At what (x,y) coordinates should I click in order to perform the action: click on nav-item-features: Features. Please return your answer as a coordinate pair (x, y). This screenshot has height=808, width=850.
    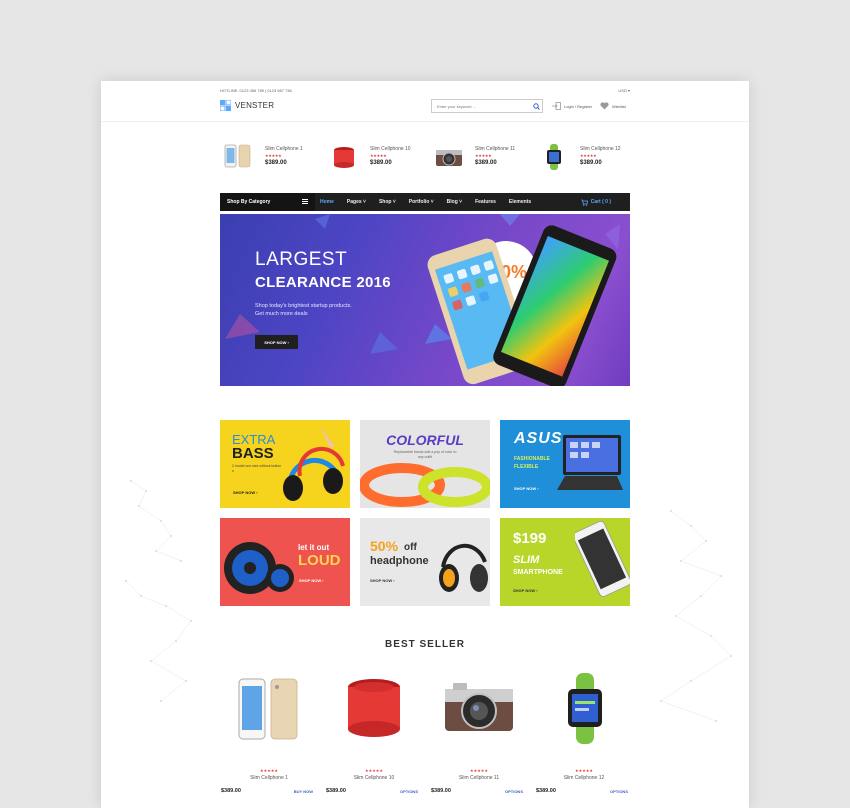
    Looking at the image, I should click on (485, 202).